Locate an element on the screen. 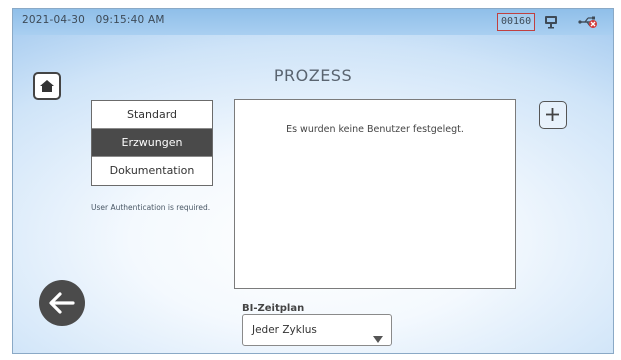 Image resolution: width=621 pixels, height=360 pixels. plus-icon is located at coordinates (552, 114).